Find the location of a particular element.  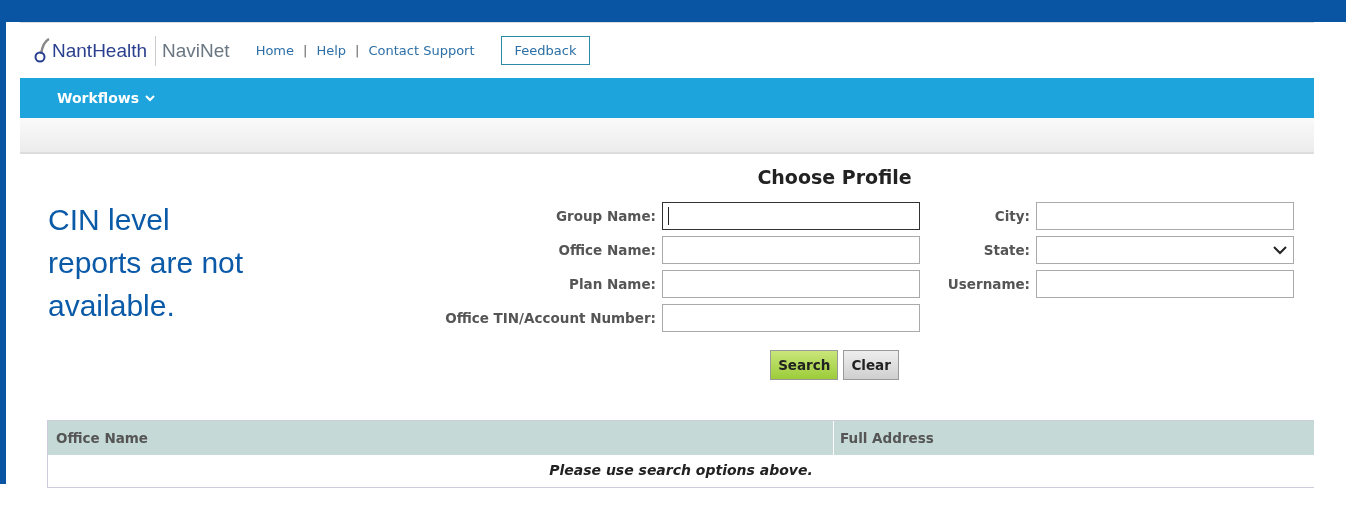

notice-text: CIN level reports are not available. is located at coordinates (146, 263).